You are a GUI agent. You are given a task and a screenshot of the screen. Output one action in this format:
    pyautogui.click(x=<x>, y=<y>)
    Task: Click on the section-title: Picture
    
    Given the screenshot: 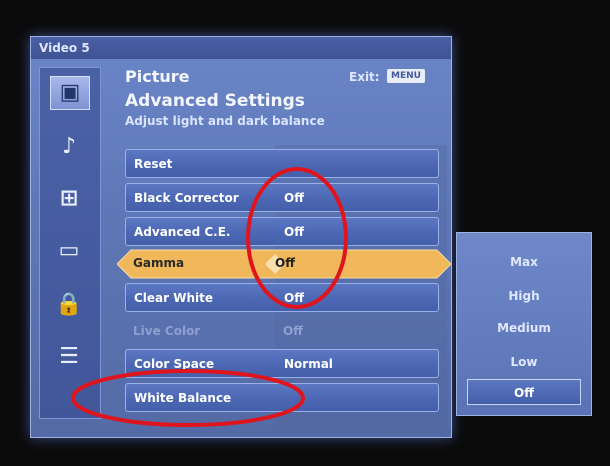 What is the action you would take?
    pyautogui.click(x=157, y=76)
    